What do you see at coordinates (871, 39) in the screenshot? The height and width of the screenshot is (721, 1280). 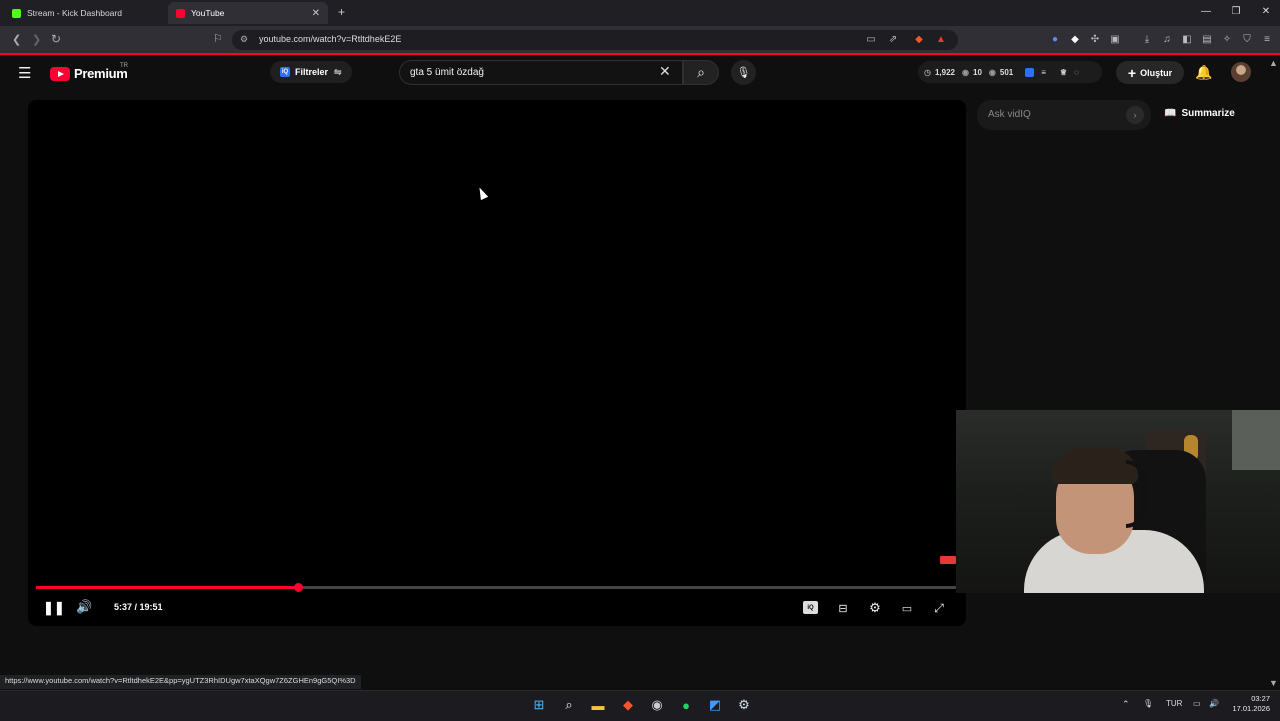 I see `cast-icon: ▭` at bounding box center [871, 39].